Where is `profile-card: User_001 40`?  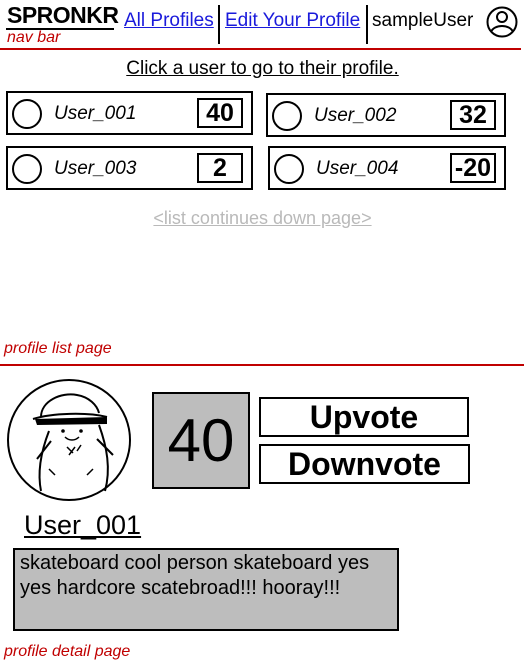
profile-card: User_001 40 is located at coordinates (129, 113).